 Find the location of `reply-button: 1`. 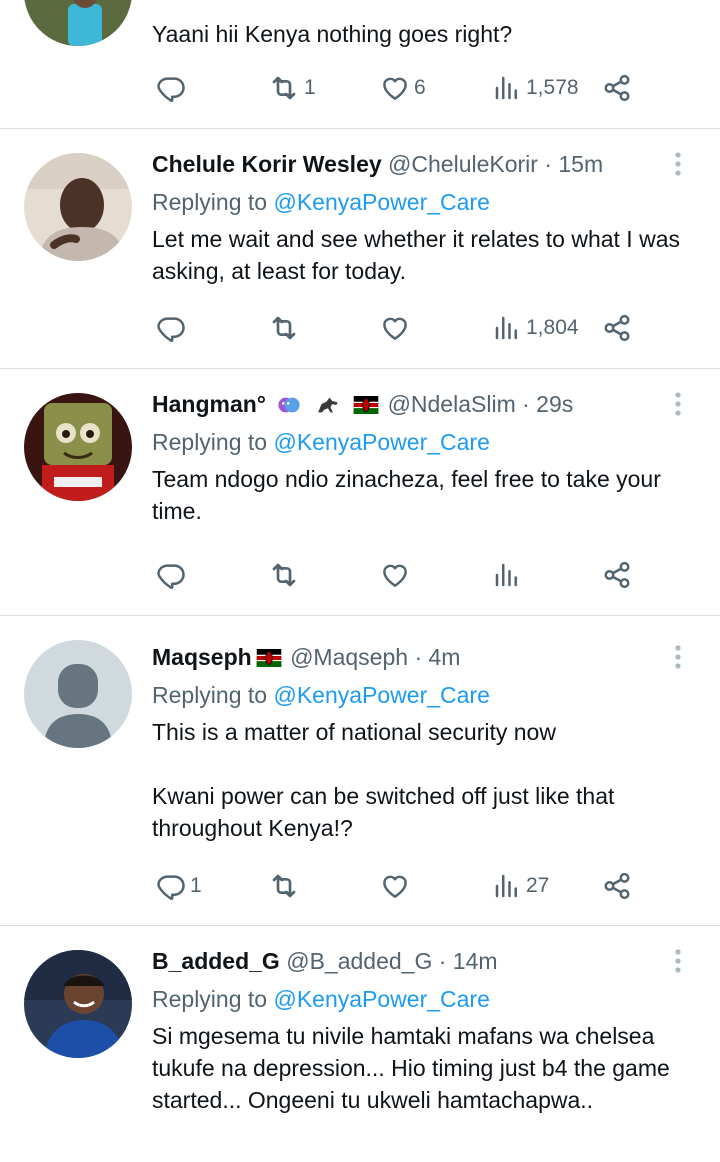

reply-button: 1 is located at coordinates (179, 886).